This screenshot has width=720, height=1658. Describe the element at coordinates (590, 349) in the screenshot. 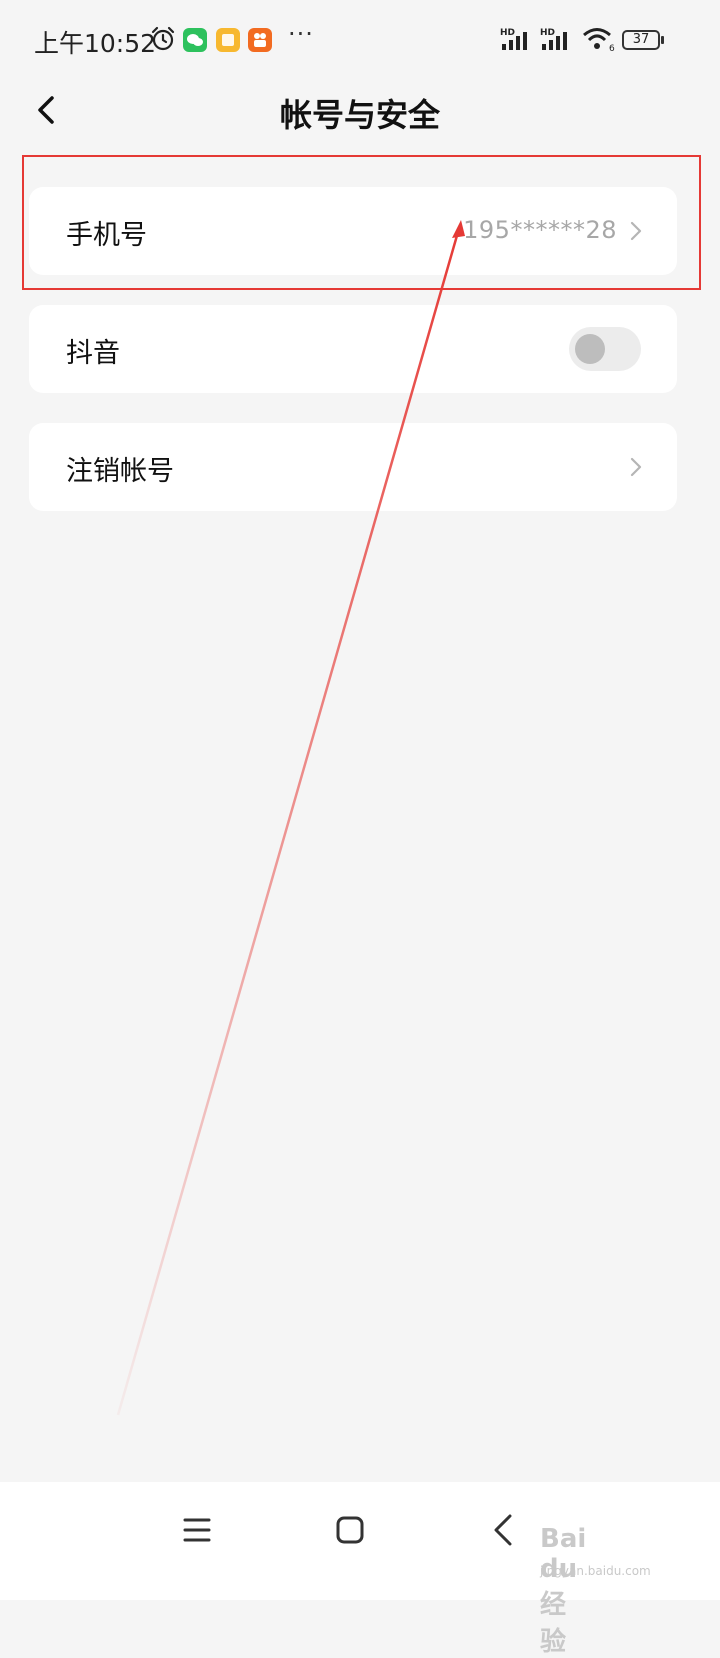

I see `toggle-knob` at that location.